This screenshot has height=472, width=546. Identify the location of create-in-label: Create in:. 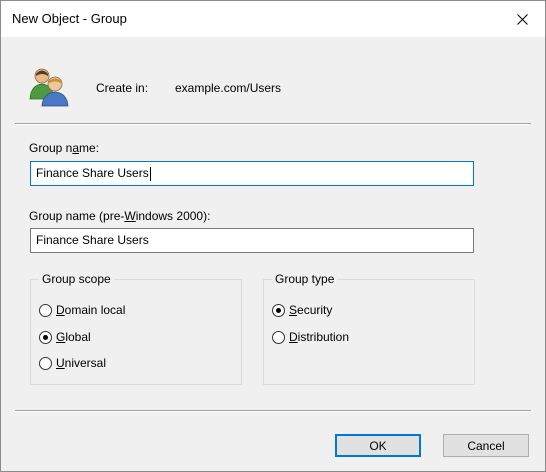
(122, 88).